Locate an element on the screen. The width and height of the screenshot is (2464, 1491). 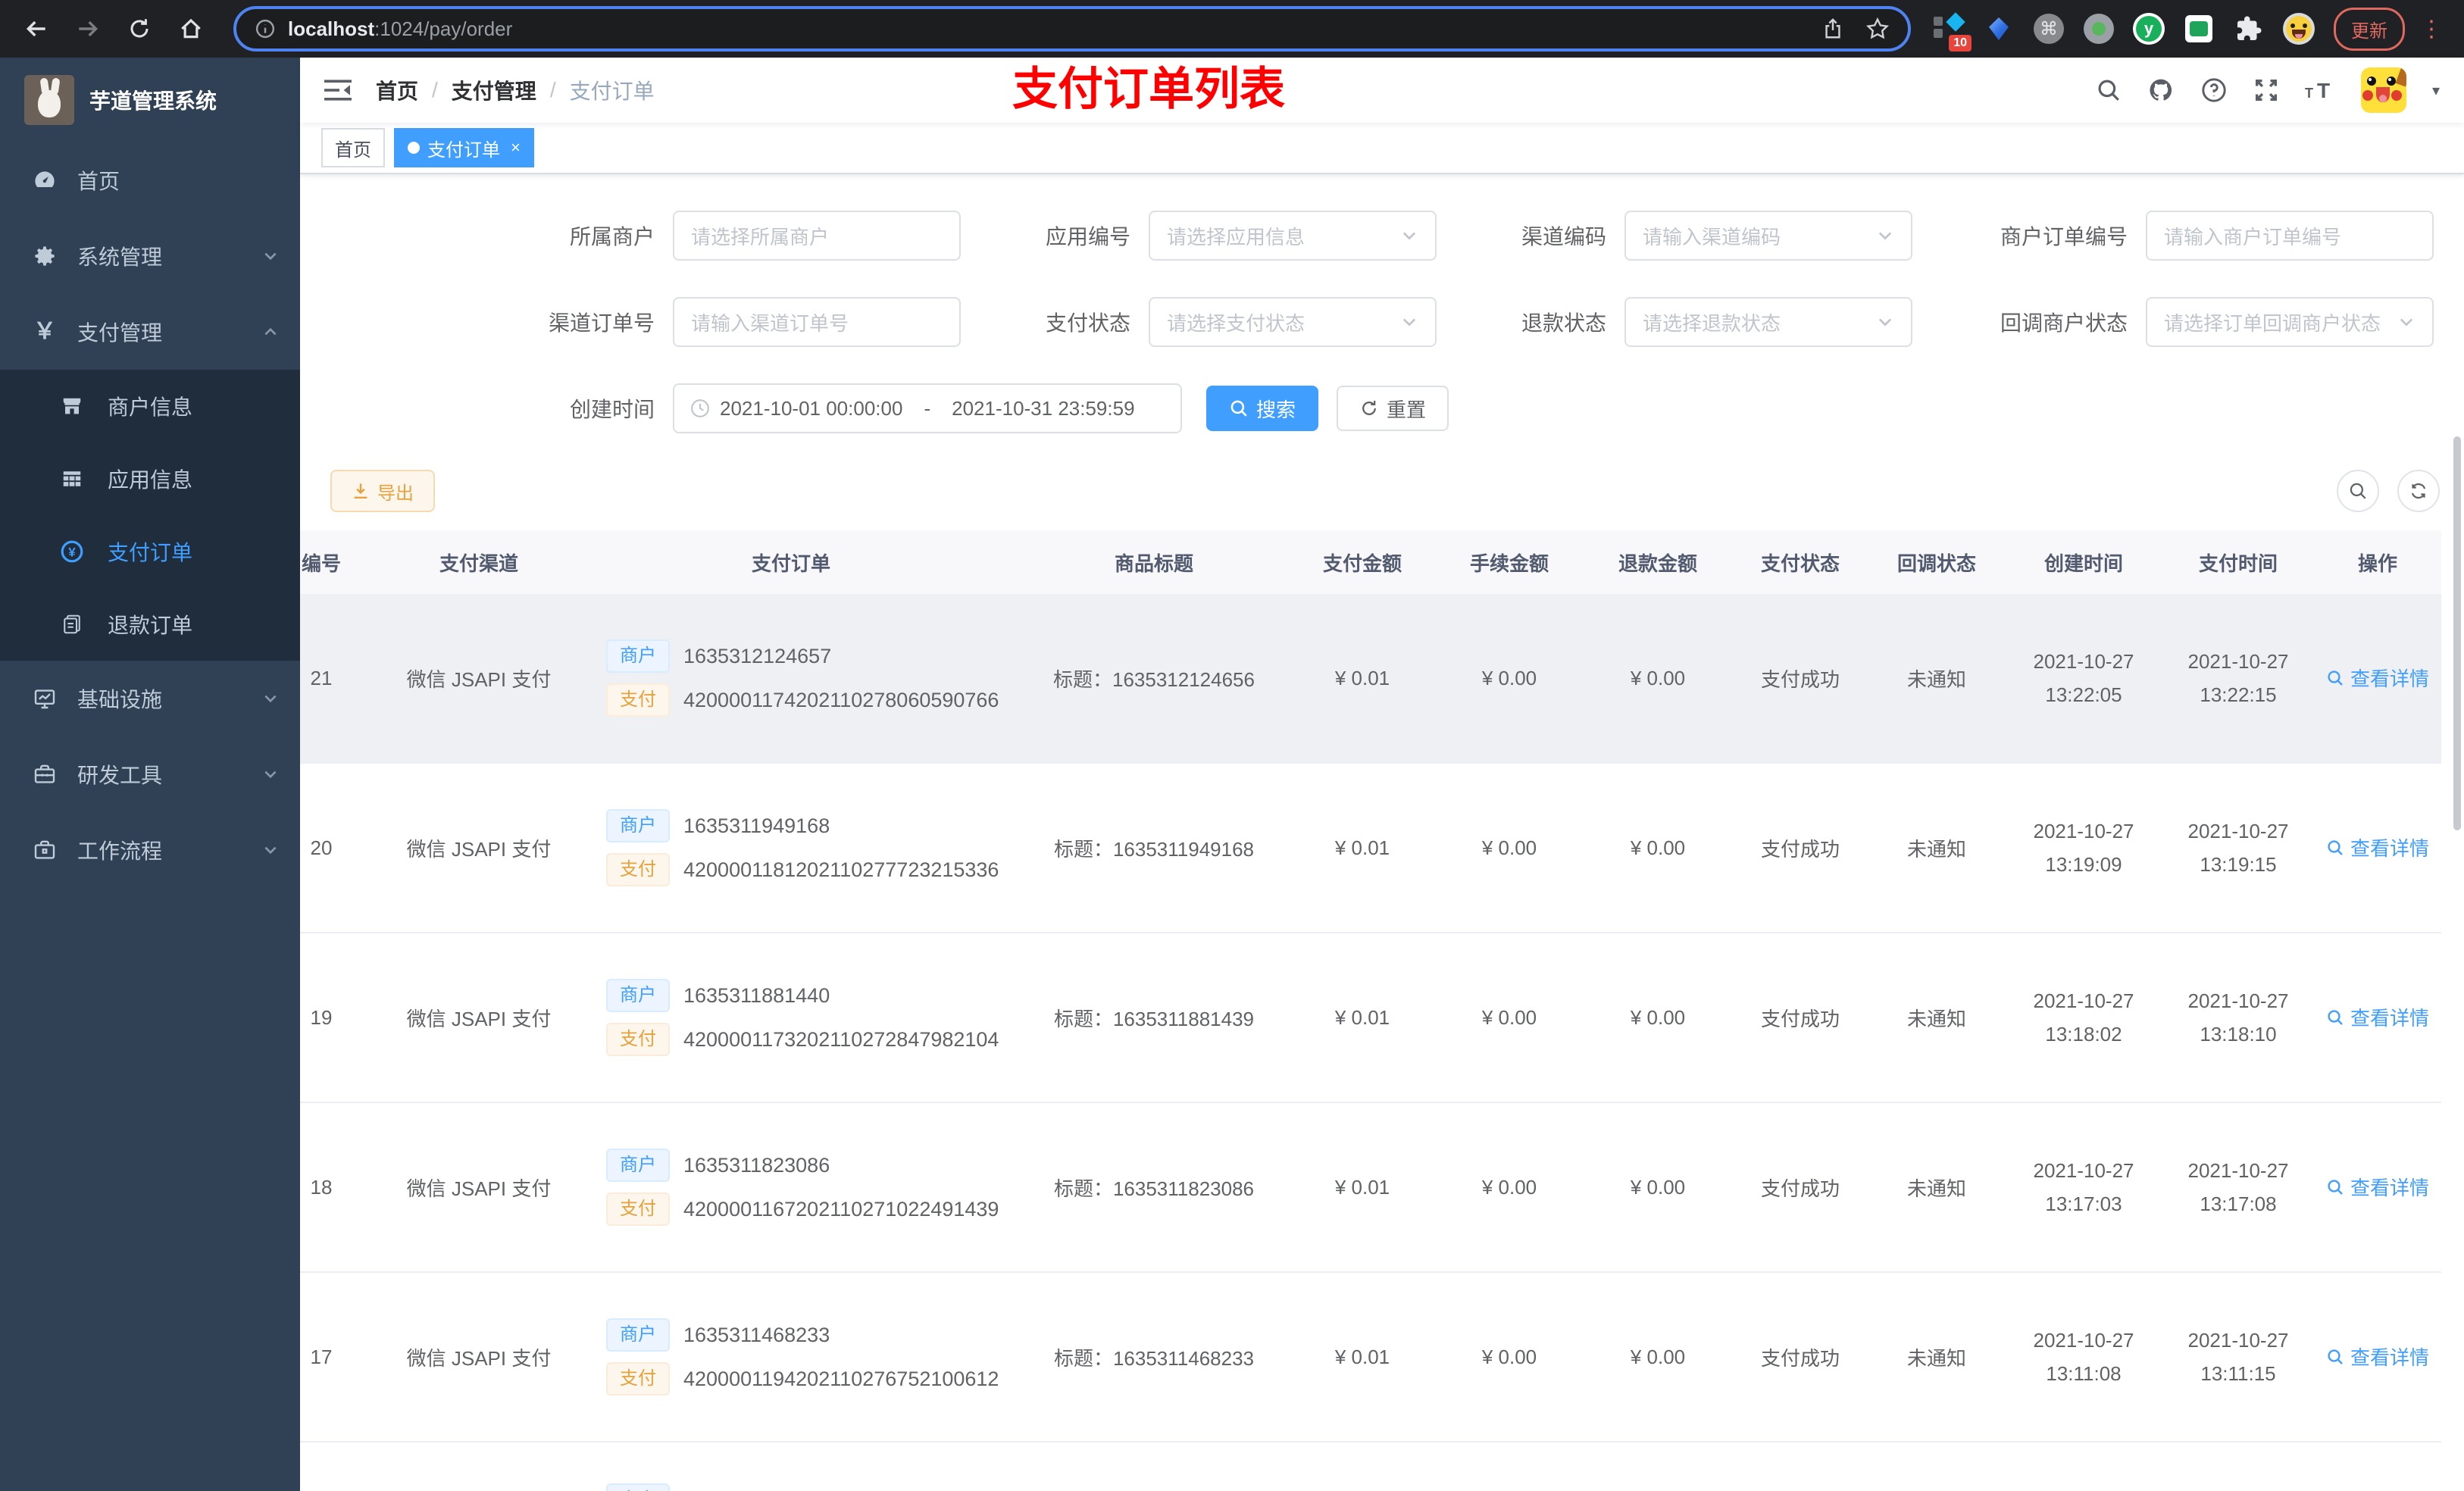
sidebar-item-pay-order: ¥ 支付订单 is located at coordinates (150, 551).